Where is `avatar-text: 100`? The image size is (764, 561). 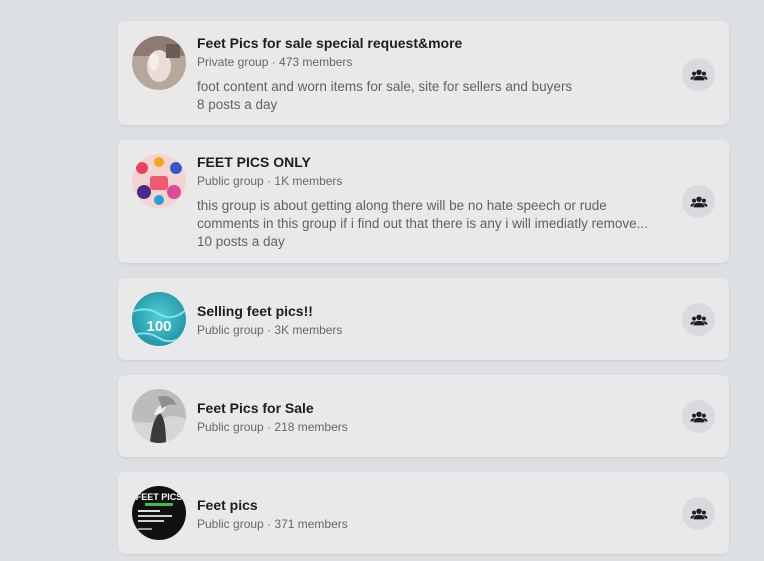
avatar-text: 100 is located at coordinates (158, 326).